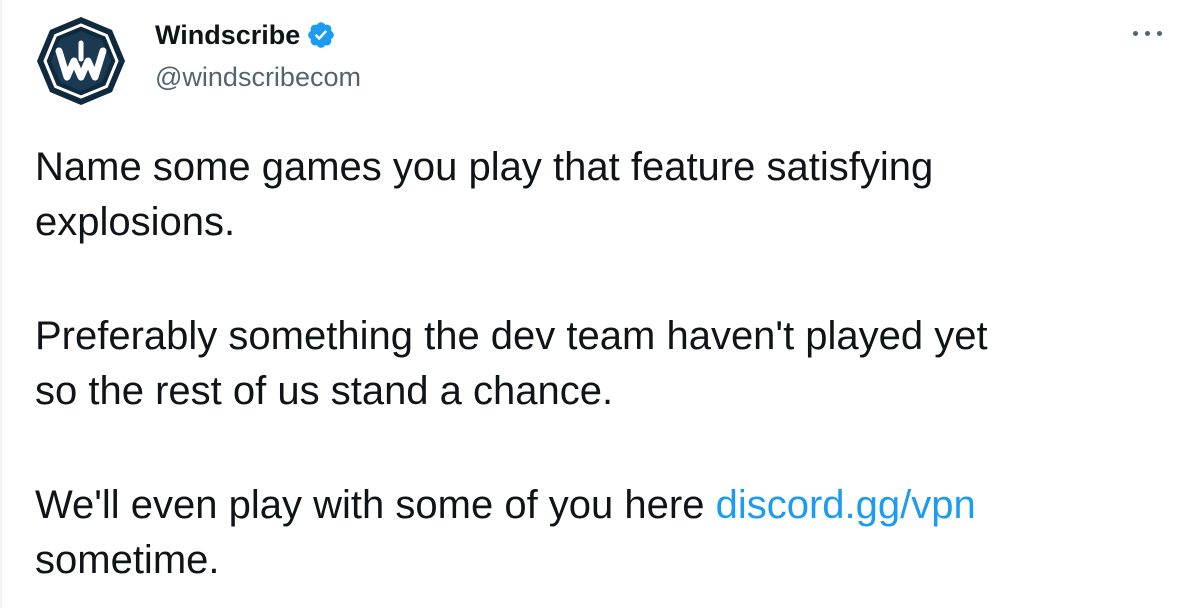 The image size is (1198, 608). What do you see at coordinates (324, 391) in the screenshot?
I see `tweet-line: so the rest of us stand a chance.` at bounding box center [324, 391].